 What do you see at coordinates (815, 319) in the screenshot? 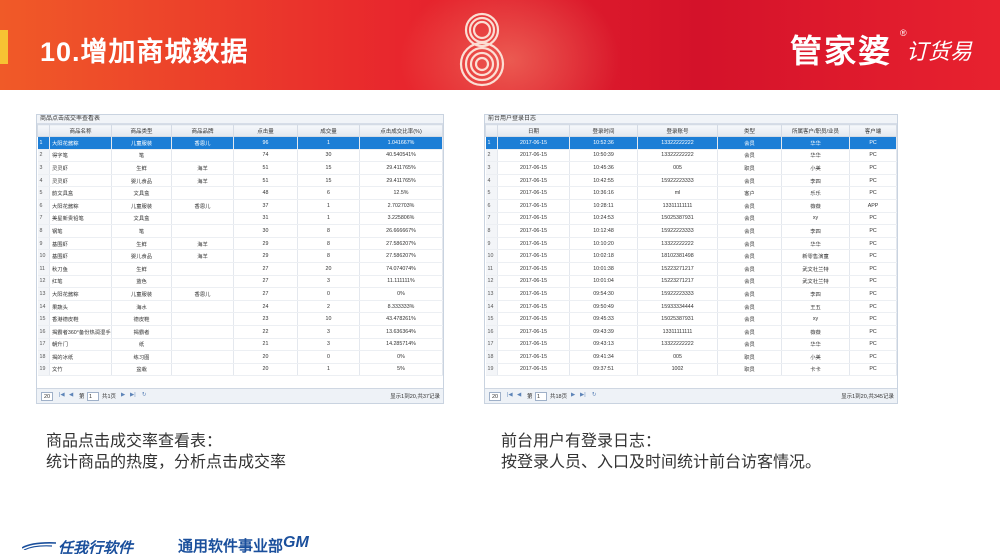
I see `table-cell: xy` at bounding box center [815, 319].